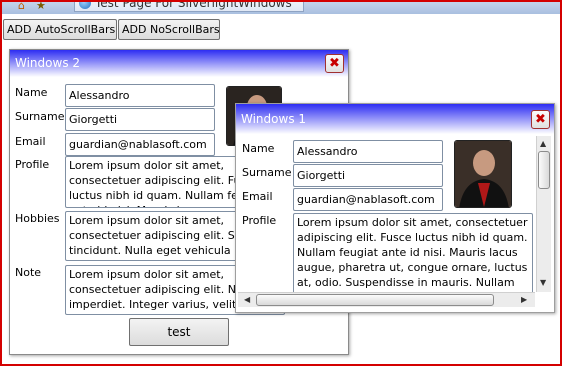 This screenshot has height=366, width=562. I want to click on browser-tab: Test Page For SilverlightWindows, so click(189, 6).